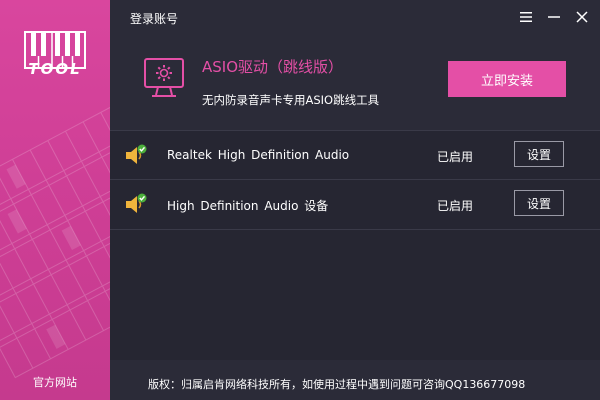 The width and height of the screenshot is (600, 400). I want to click on close-button, so click(582, 17).